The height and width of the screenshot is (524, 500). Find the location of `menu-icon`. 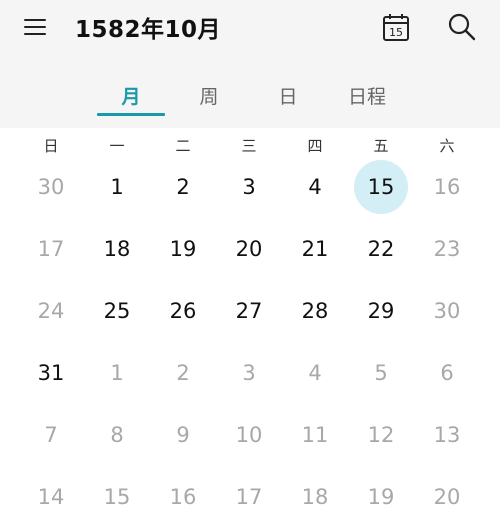

menu-icon is located at coordinates (36, 28).